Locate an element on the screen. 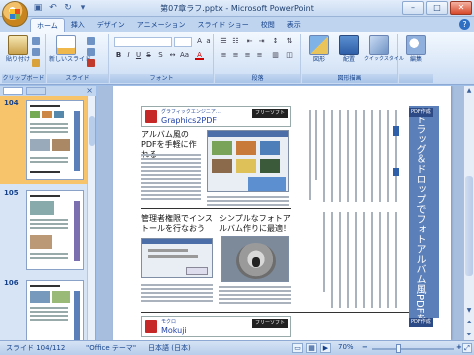 Image resolution: width=474 pixels, height=355 pixels. tab-animation: アニメーション is located at coordinates (161, 25).